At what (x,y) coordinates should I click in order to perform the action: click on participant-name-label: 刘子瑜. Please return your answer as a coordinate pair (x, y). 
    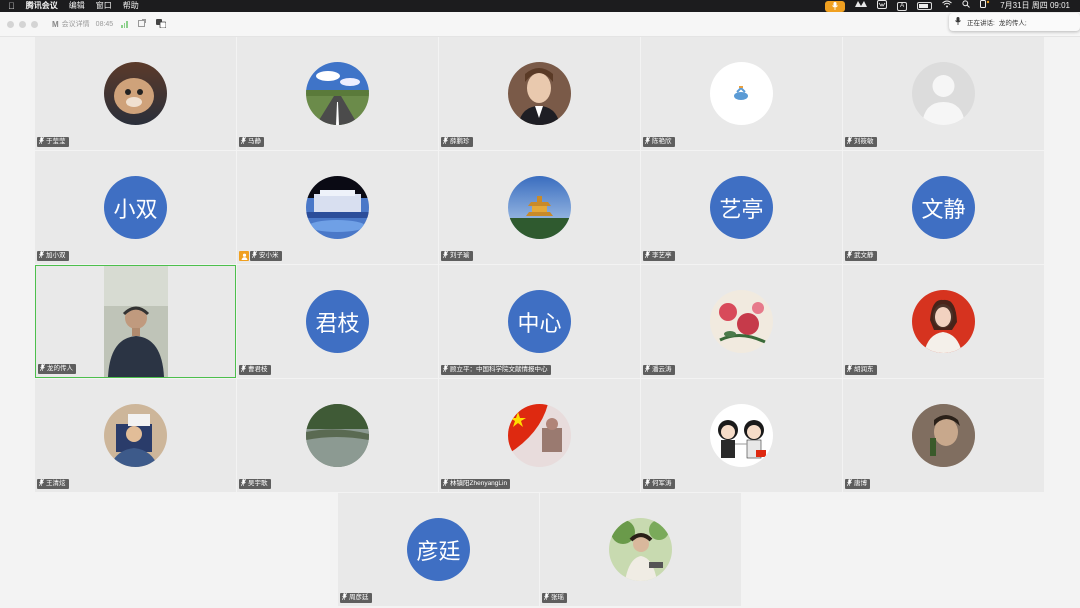
    Looking at the image, I should click on (457, 256).